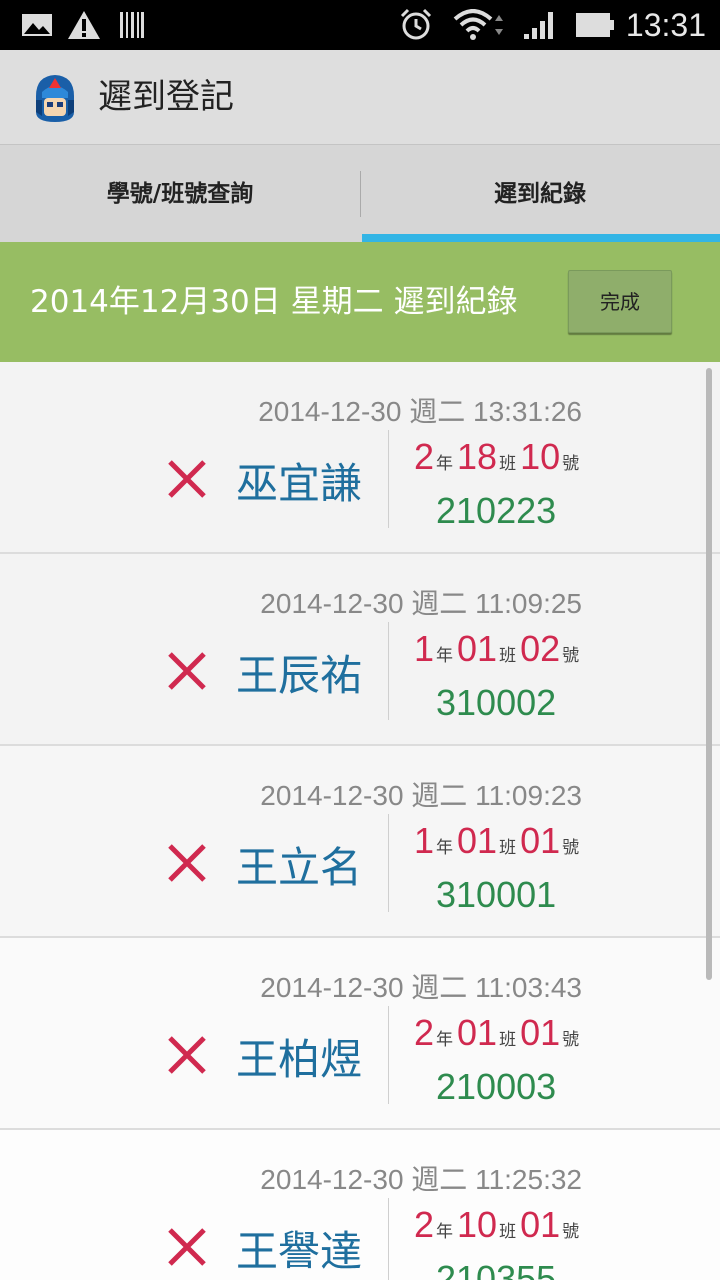  What do you see at coordinates (540, 194) in the screenshot?
I see `tab-late-records: 遲到紀錄` at bounding box center [540, 194].